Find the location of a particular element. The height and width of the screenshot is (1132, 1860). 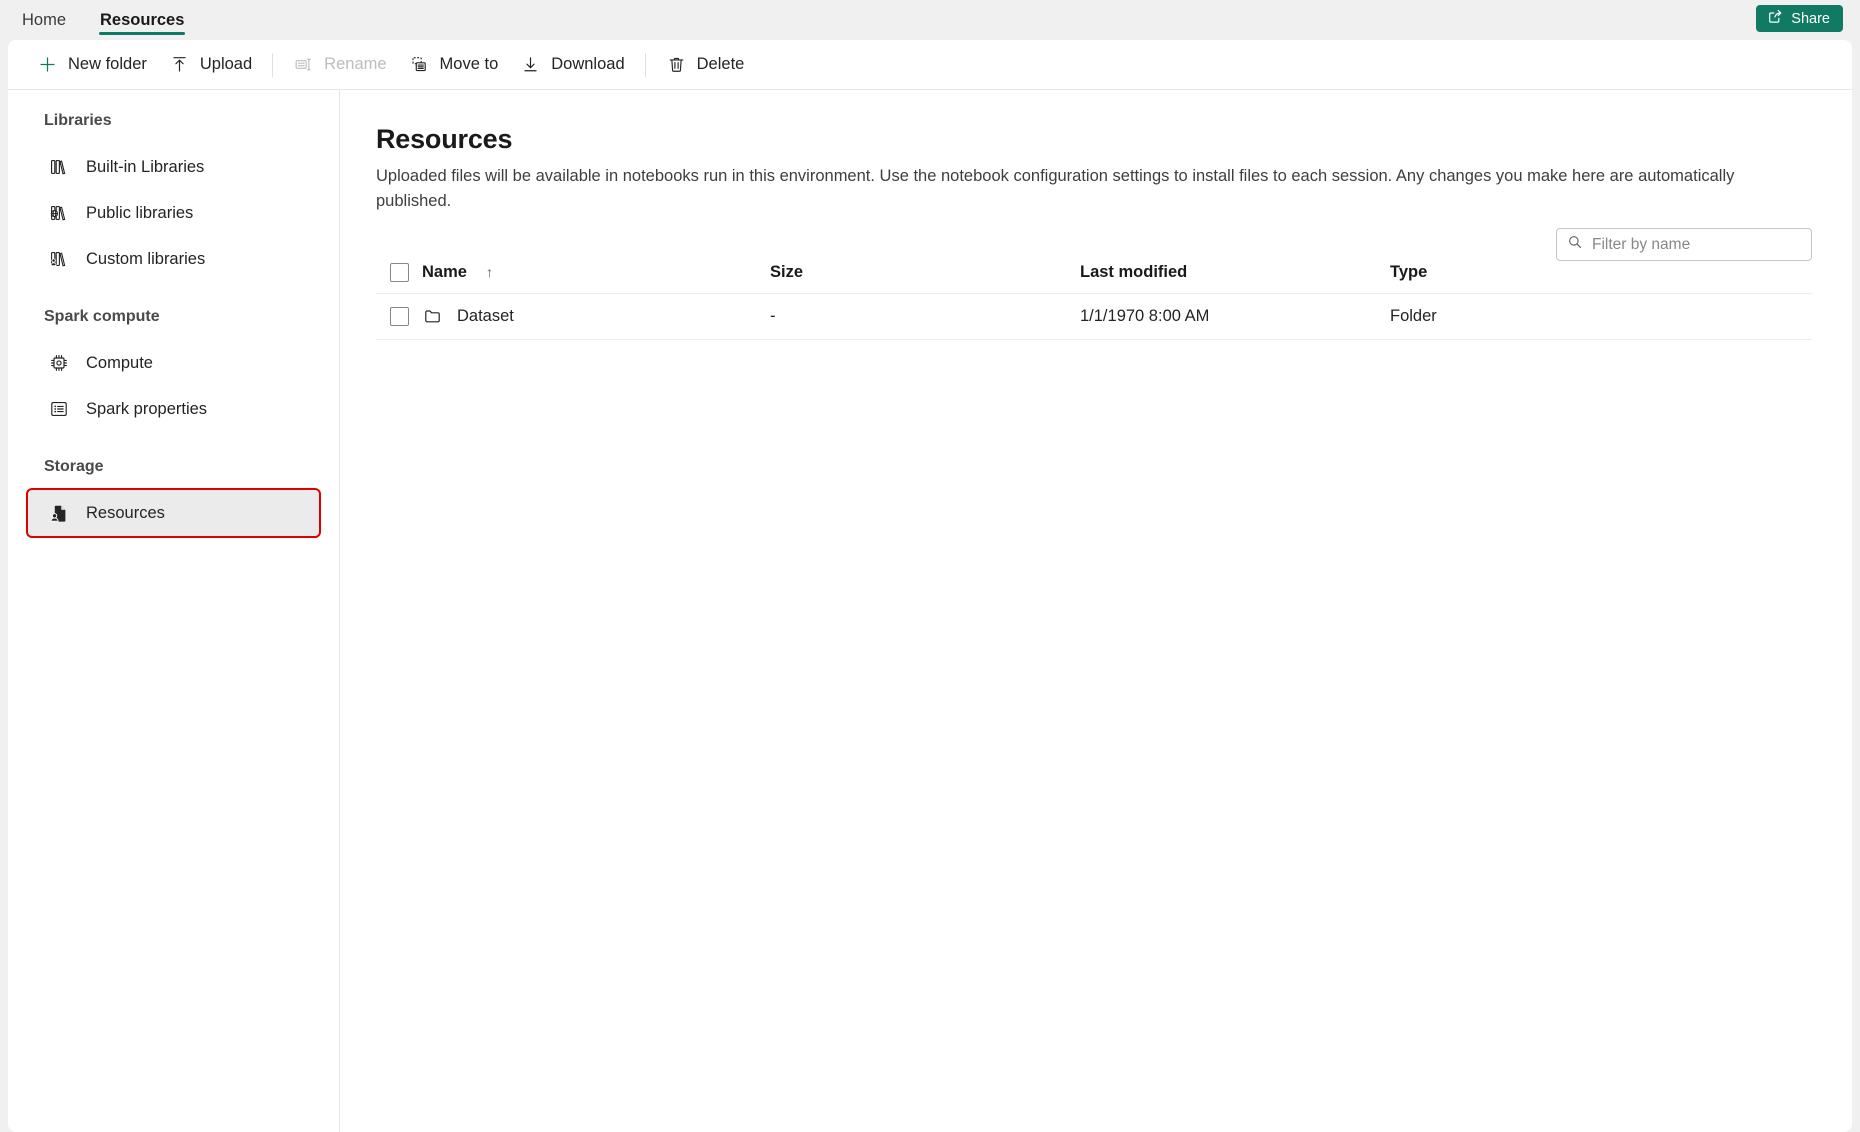

sidebar-item-label: Public libraries is located at coordinates (140, 212).